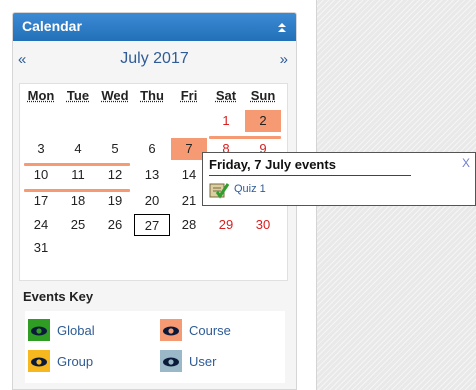 The height and width of the screenshot is (390, 476). Describe the element at coordinates (41, 175) in the screenshot. I see `calendar-day: 10` at that location.